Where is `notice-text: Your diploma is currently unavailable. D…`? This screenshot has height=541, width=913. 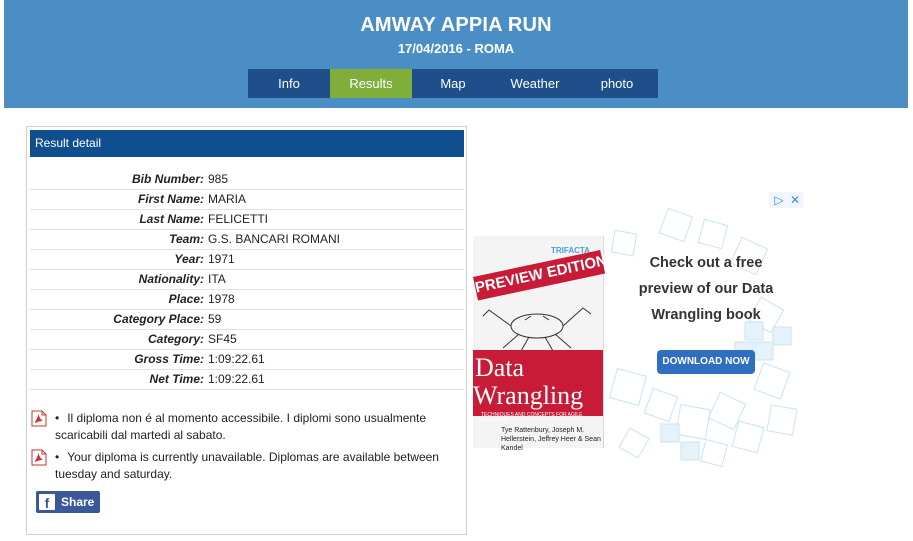 notice-text: Your diploma is currently unavailable. D… is located at coordinates (247, 465).